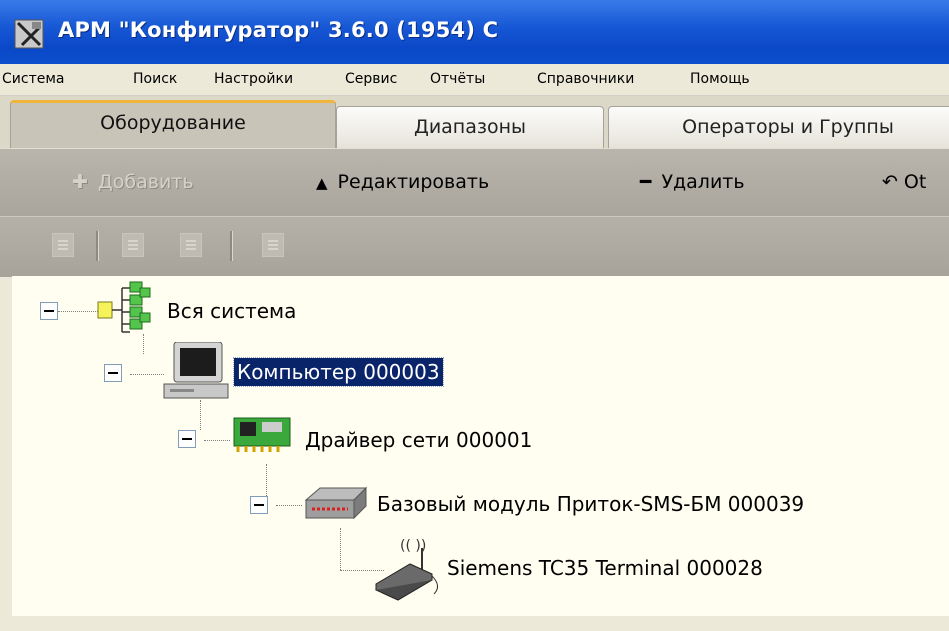 The height and width of the screenshot is (631, 949). I want to click on network-tree-icon, so click(124, 307).